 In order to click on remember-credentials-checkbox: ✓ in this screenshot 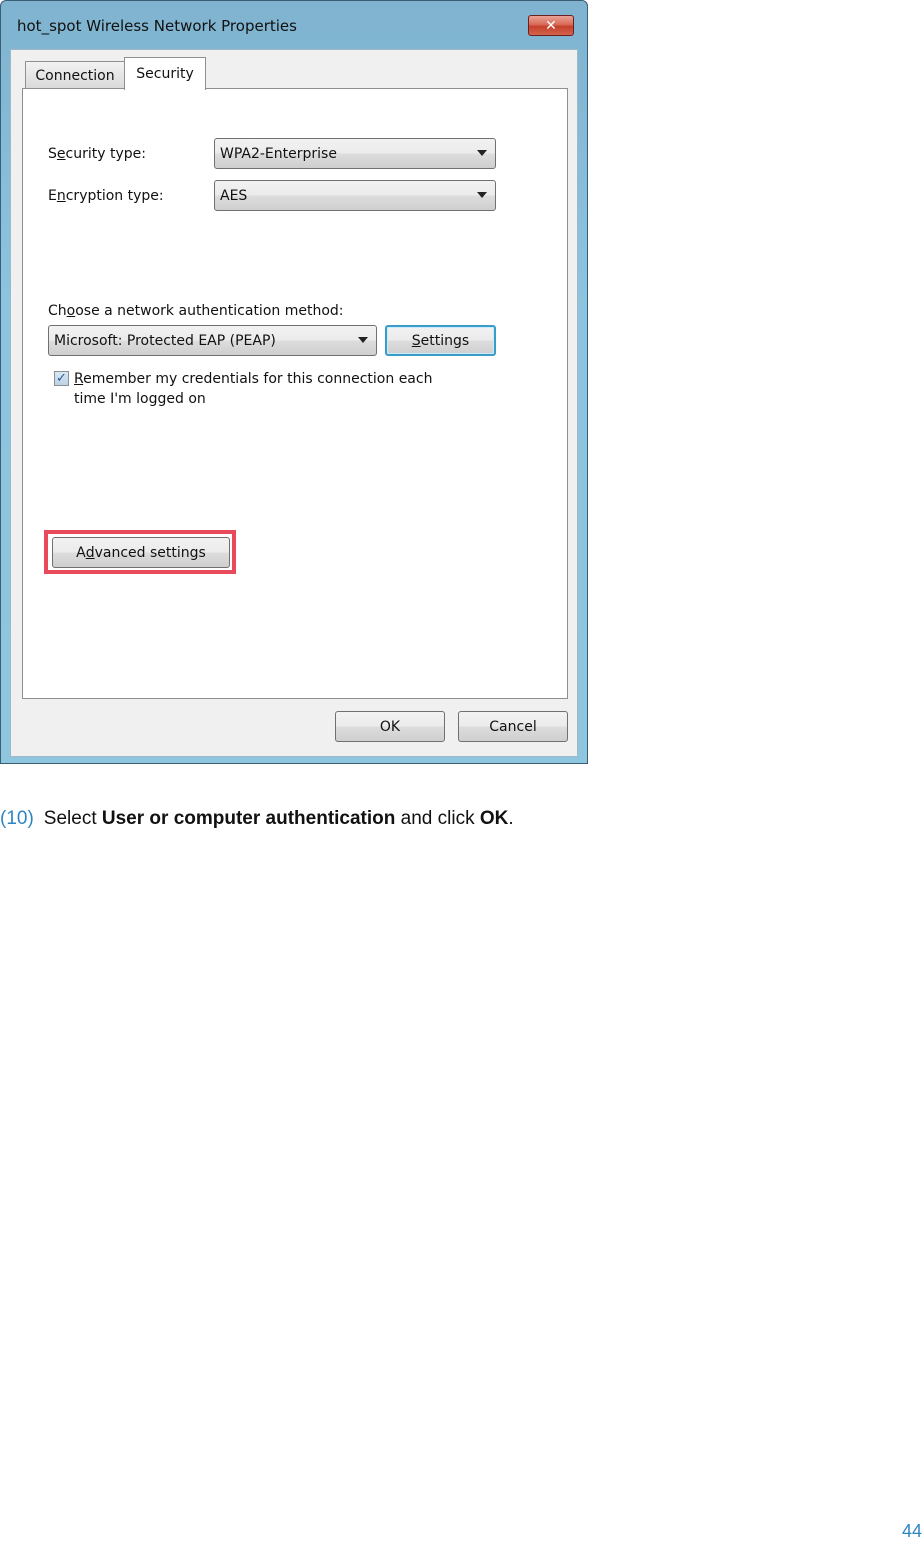, I will do `click(61, 378)`.